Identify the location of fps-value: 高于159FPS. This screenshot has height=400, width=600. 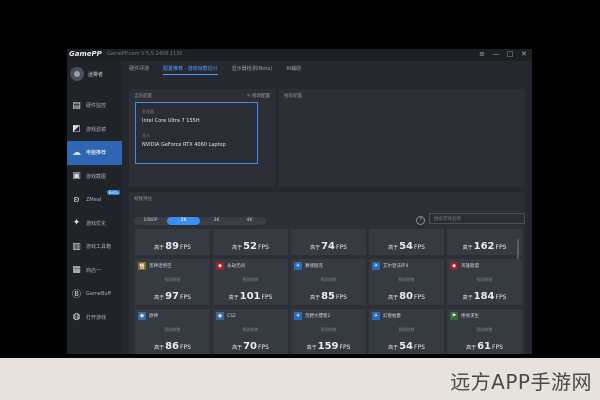
(328, 343).